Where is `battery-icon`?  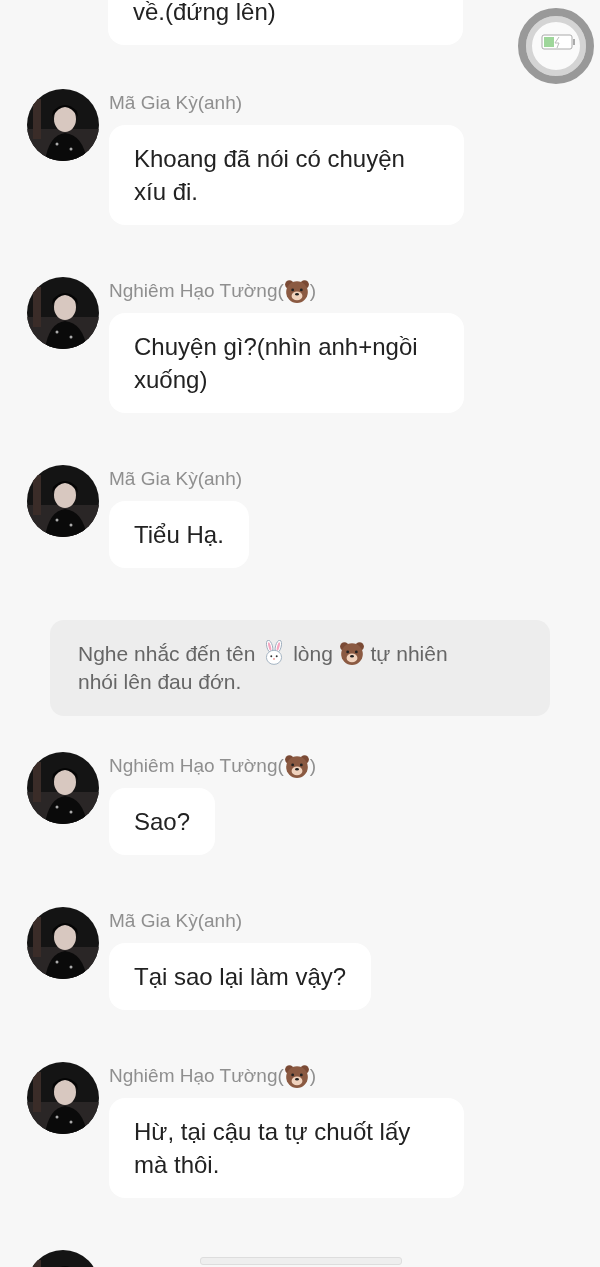 battery-icon is located at coordinates (559, 42).